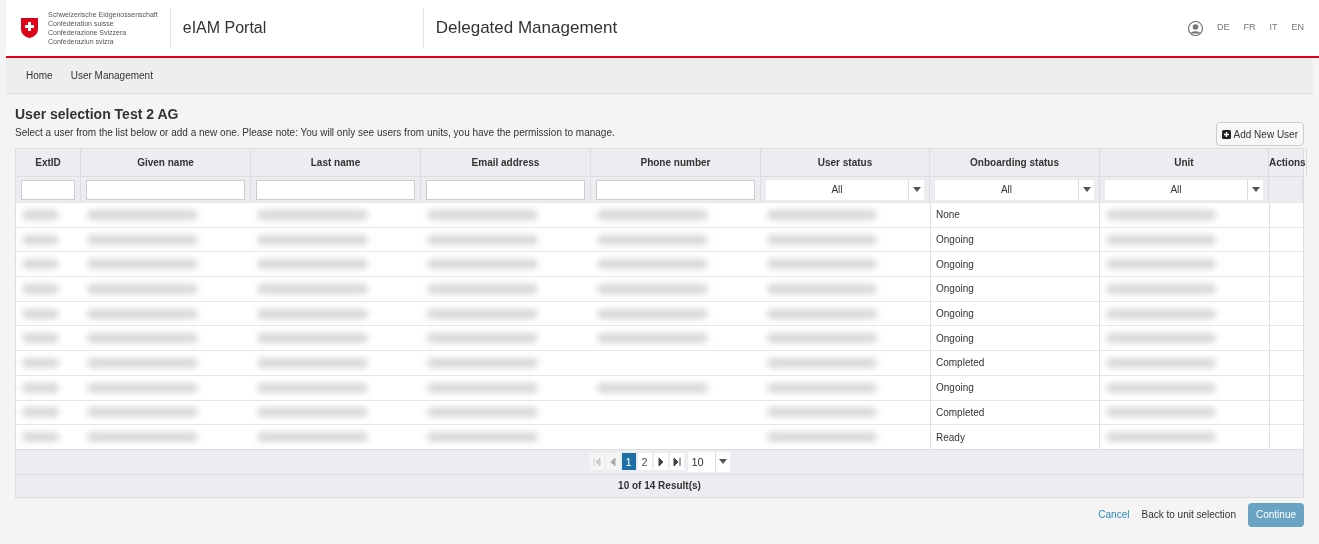 The width and height of the screenshot is (1319, 544). Describe the element at coordinates (1249, 28) in the screenshot. I see `language-link: FR` at that location.